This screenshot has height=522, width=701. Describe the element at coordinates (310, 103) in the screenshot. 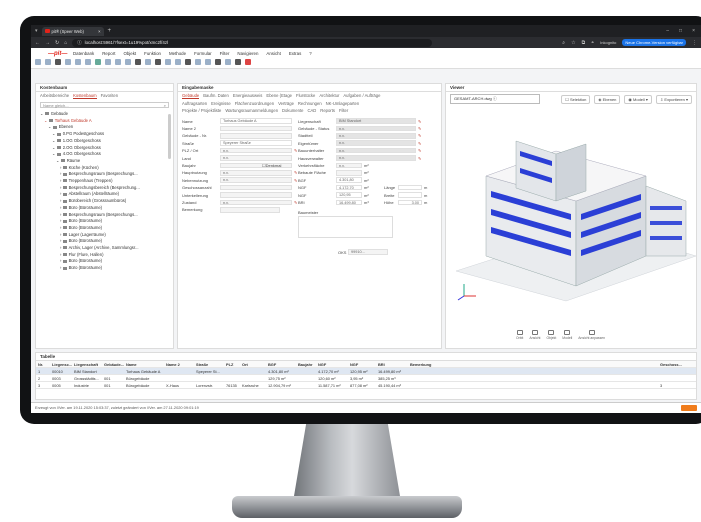

I see `form-tab: Rechnungen` at that location.